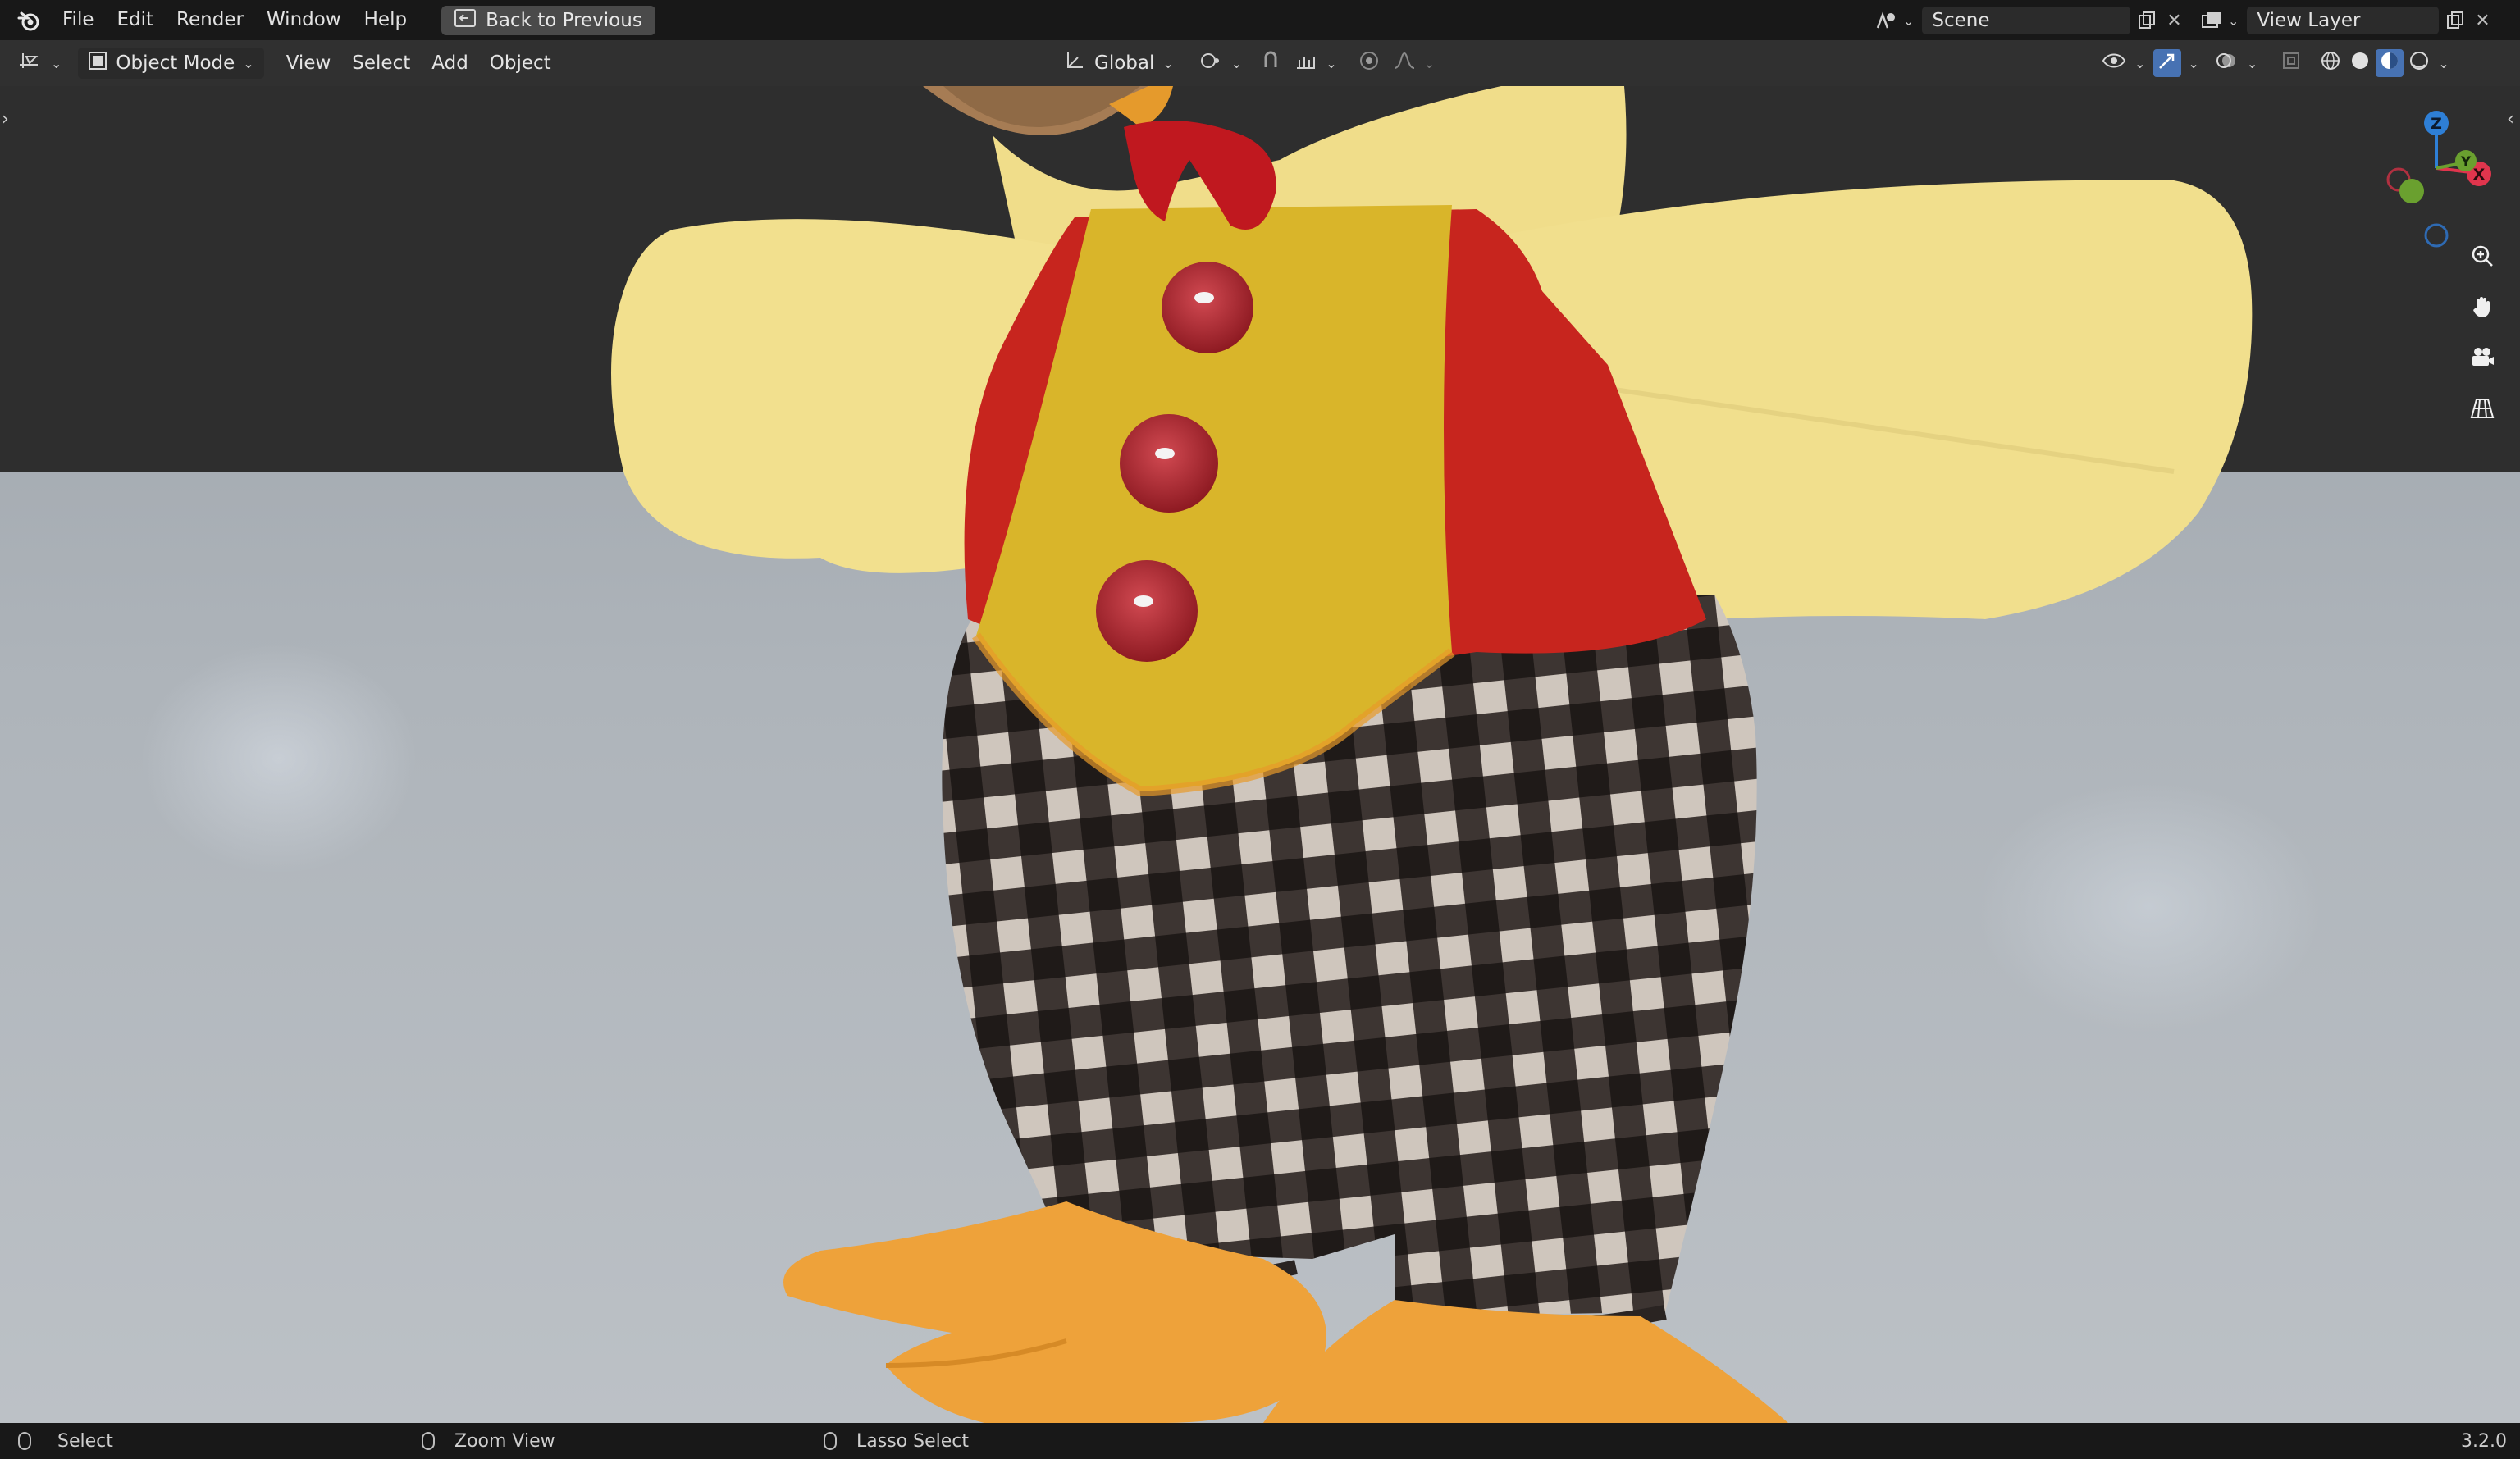  I want to click on grid-icon, so click(2483, 411).